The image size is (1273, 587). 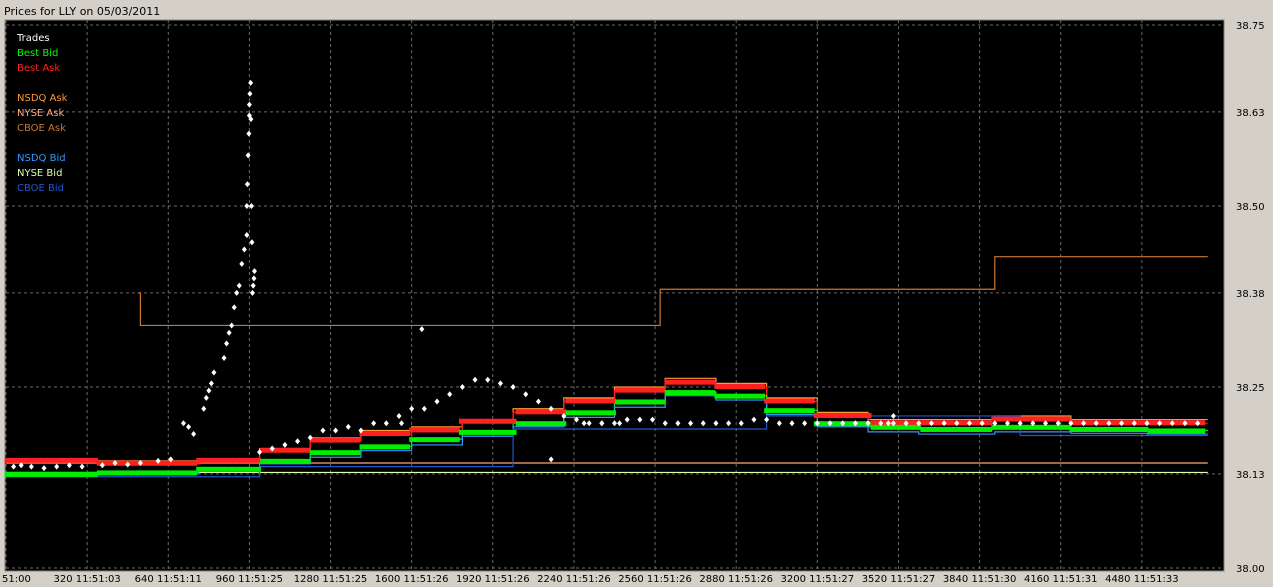 What do you see at coordinates (1250, 388) in the screenshot?
I see `y-tick-label: 38.25` at bounding box center [1250, 388].